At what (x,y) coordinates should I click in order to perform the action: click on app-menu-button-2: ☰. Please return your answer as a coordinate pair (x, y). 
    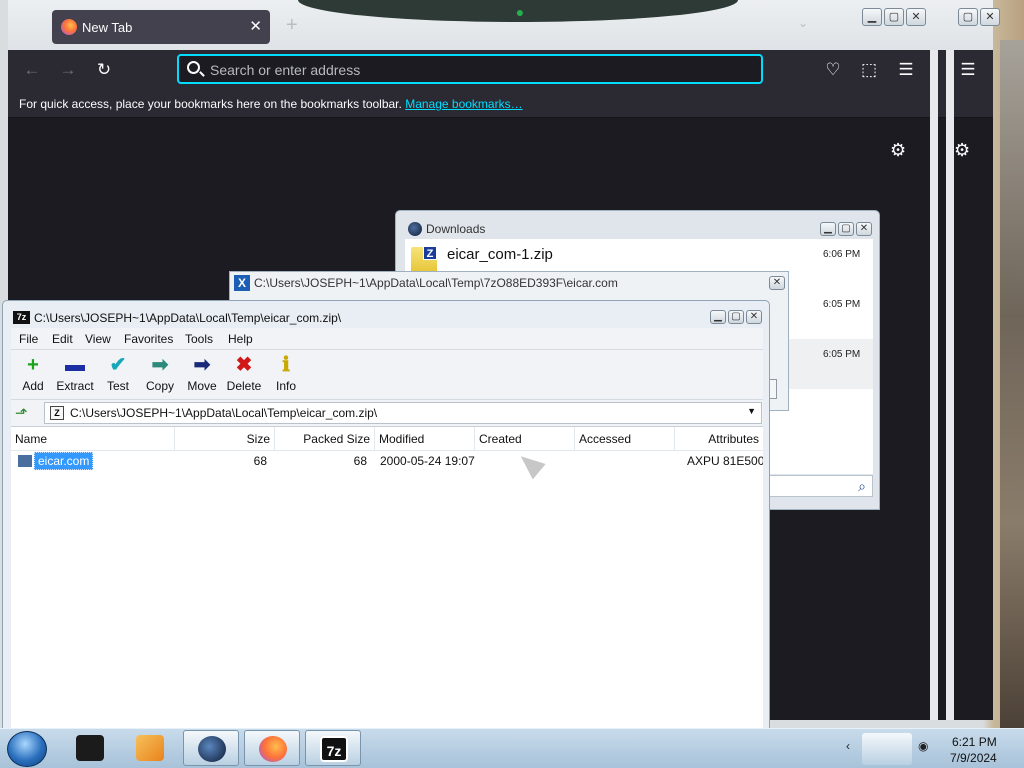
    Looking at the image, I should click on (968, 70).